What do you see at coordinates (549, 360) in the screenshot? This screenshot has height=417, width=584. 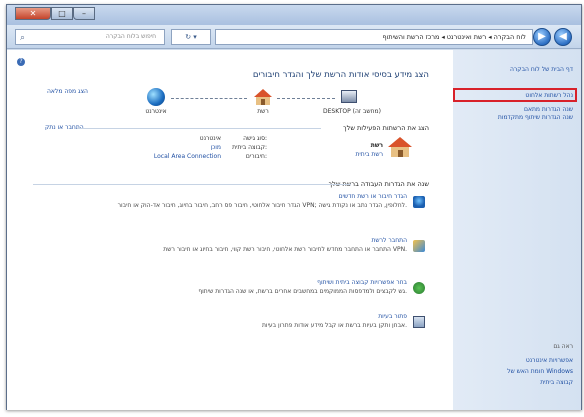 I see `internet-options-link: אפשרויות אינטרנט` at bounding box center [549, 360].